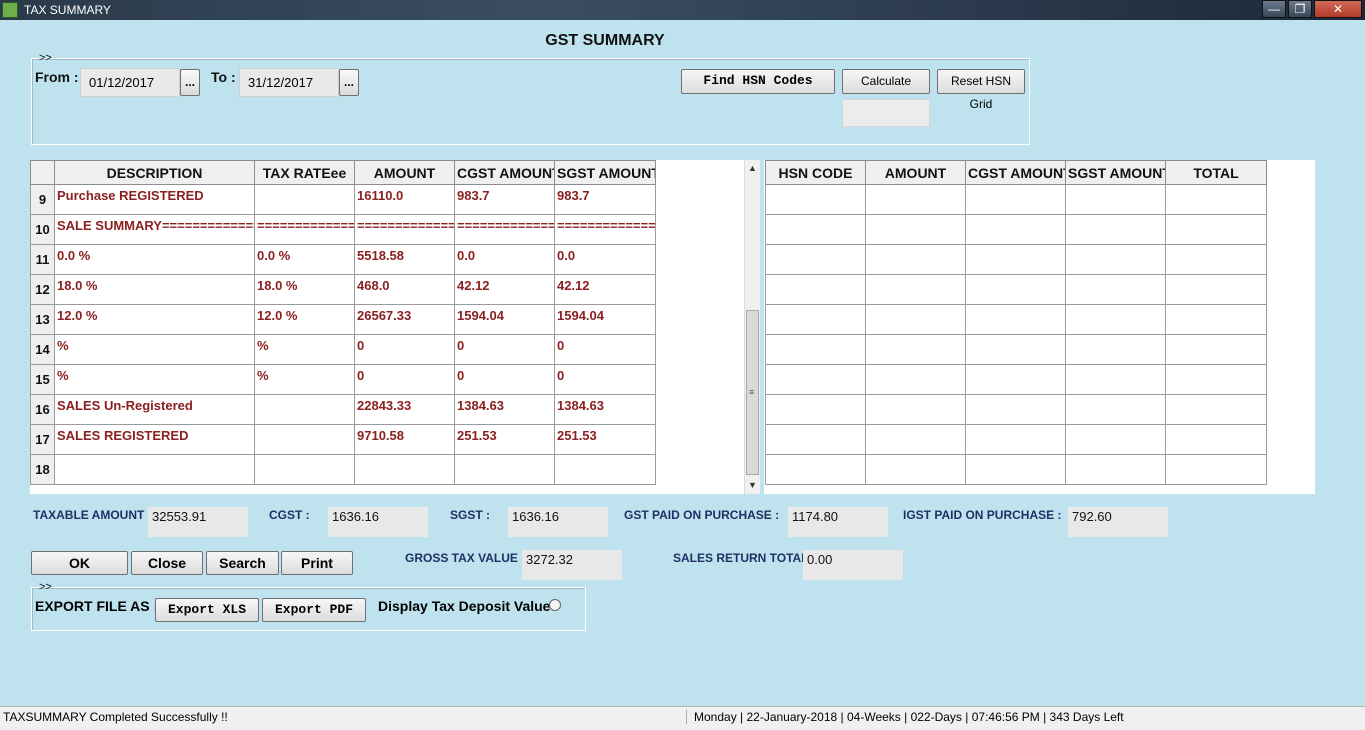  I want to click on table-cell: 16110.0, so click(404, 199).